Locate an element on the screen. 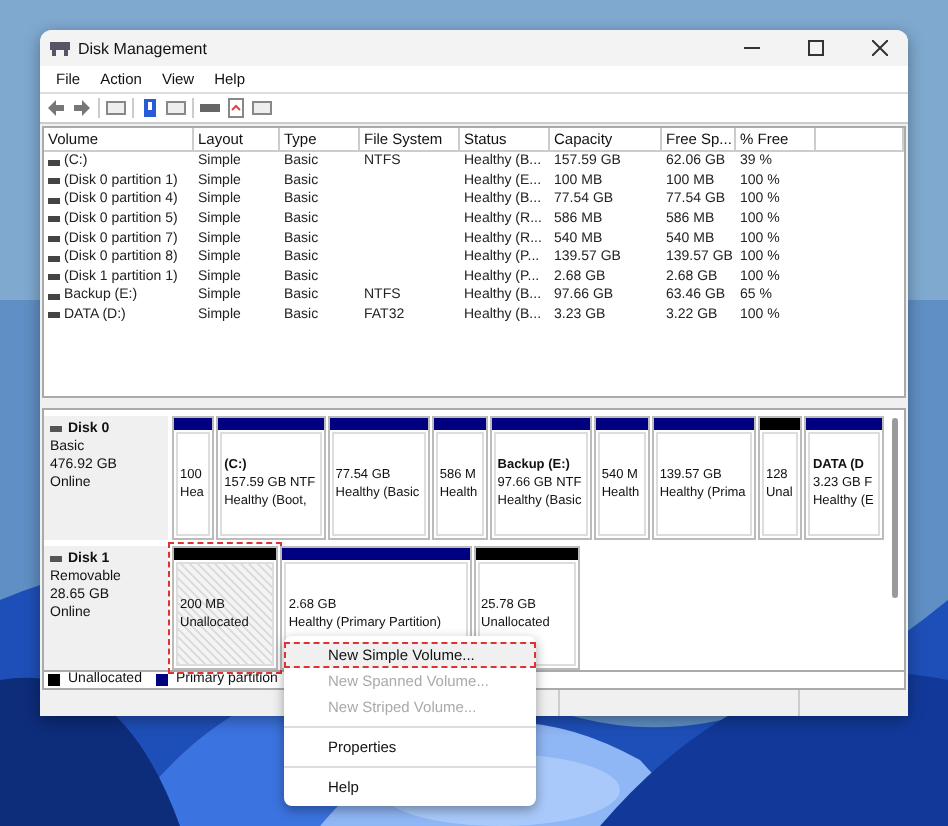 This screenshot has width=948, height=826. forward-icon is located at coordinates (82, 107).